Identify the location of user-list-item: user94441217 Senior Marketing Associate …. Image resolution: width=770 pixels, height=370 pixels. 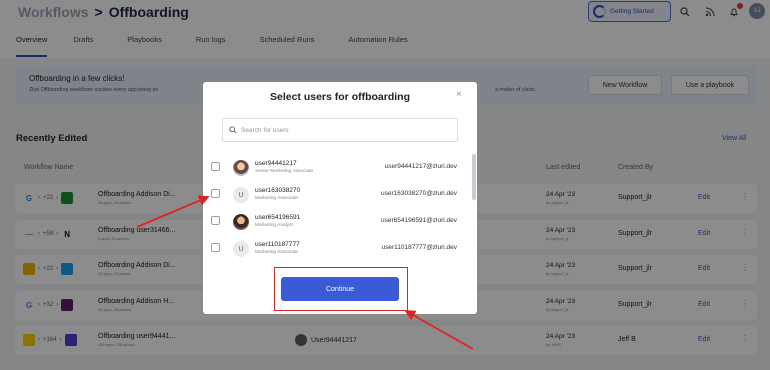
(337, 167).